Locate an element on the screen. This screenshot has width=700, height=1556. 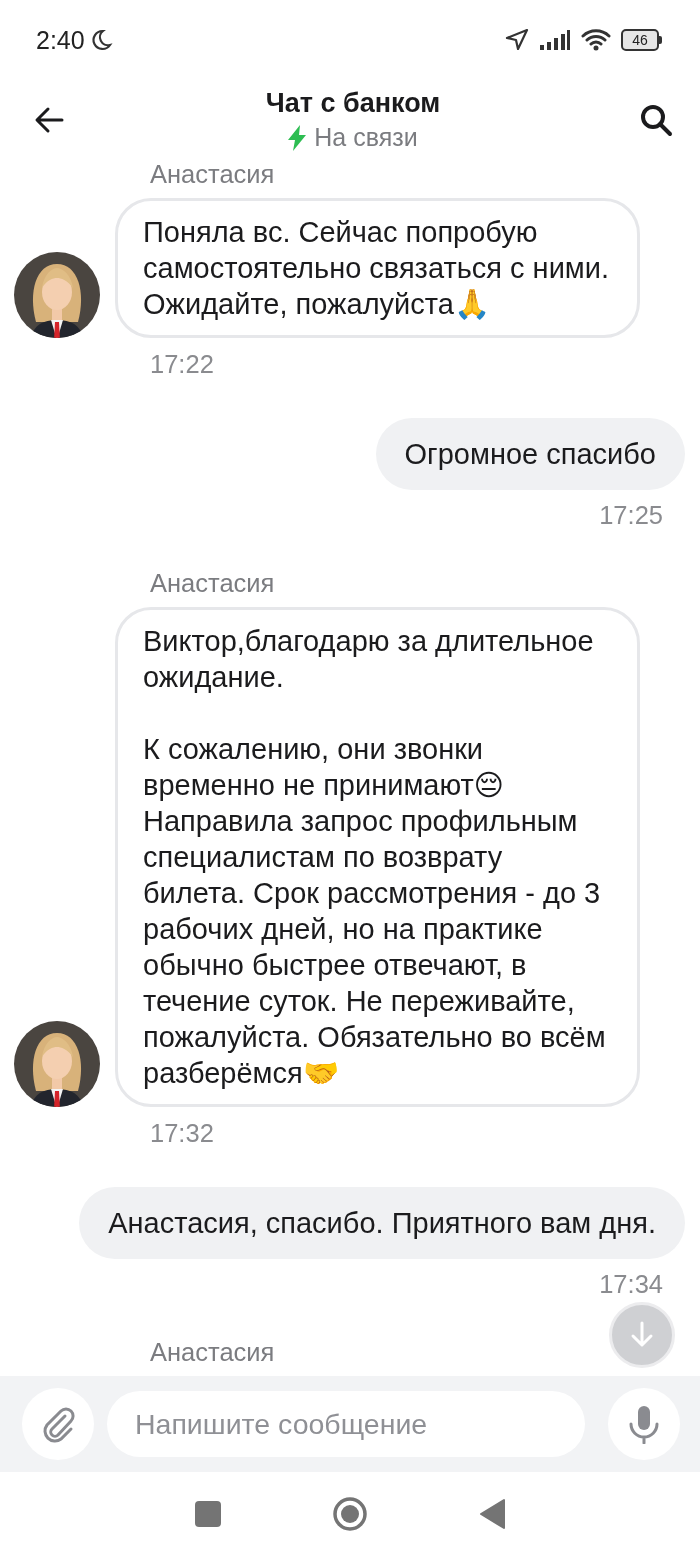
online-status: На связи is located at coordinates (366, 137).